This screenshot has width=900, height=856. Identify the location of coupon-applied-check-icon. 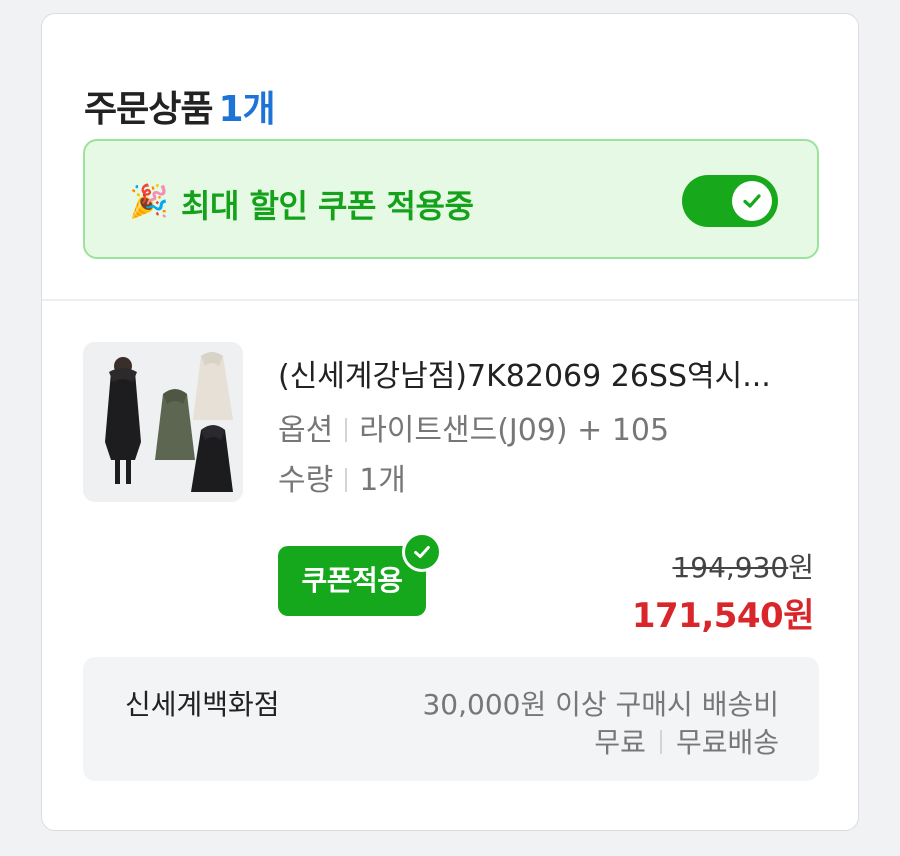
(422, 552).